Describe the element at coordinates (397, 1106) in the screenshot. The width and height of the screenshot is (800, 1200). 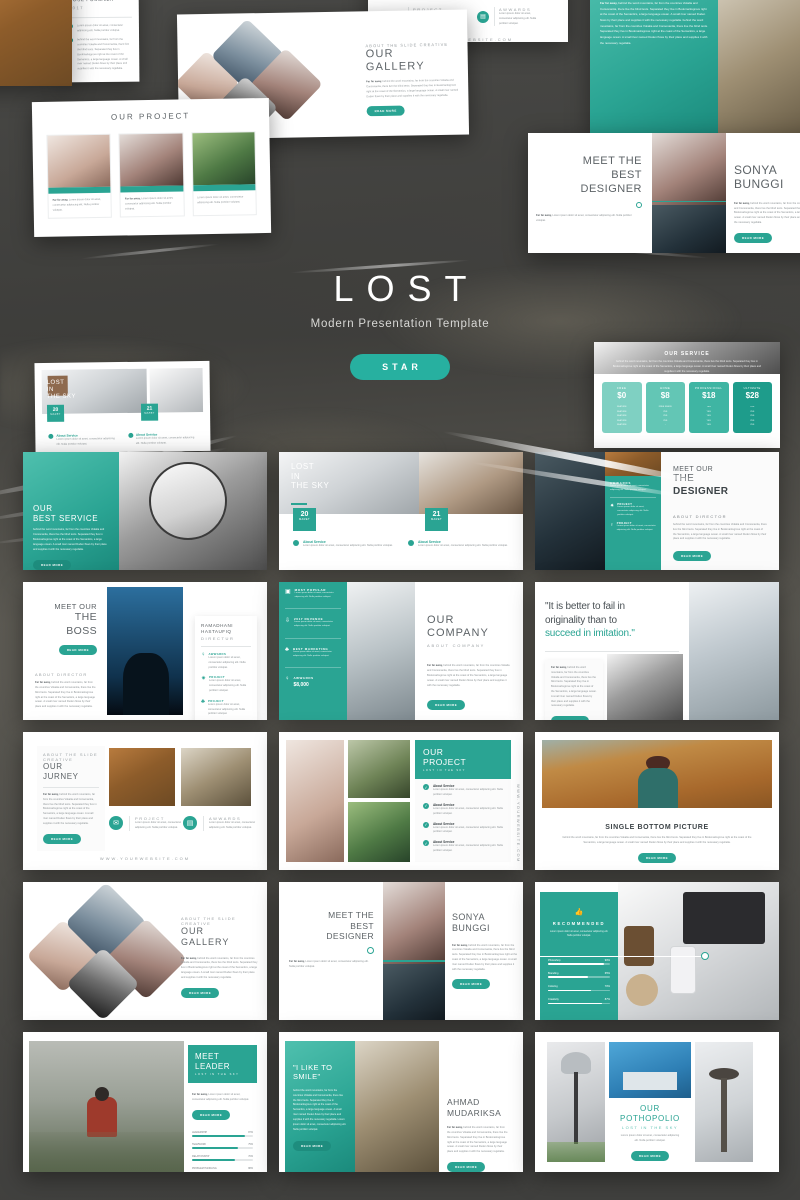
I see `smile-photo` at that location.